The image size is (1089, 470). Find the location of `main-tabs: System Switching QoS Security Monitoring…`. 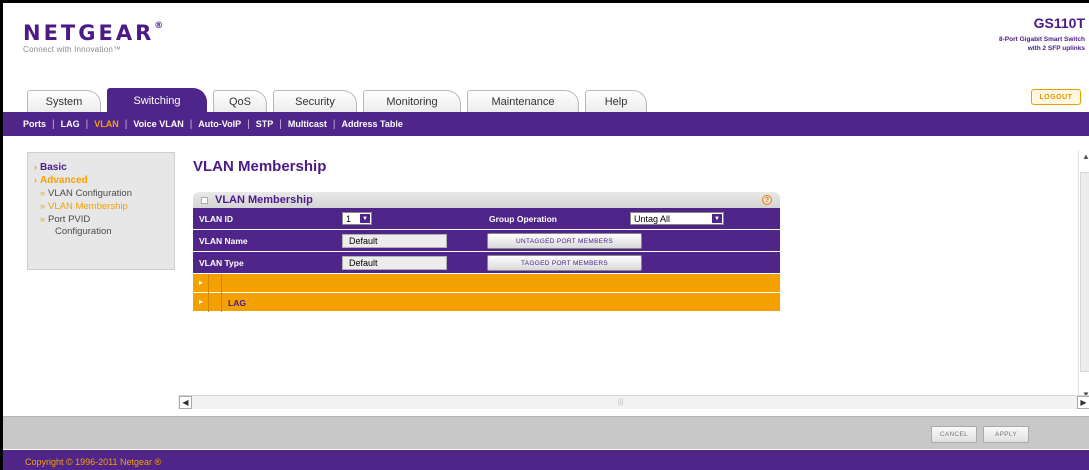

main-tabs: System Switching QoS Security Monitoring… is located at coordinates (340, 100).